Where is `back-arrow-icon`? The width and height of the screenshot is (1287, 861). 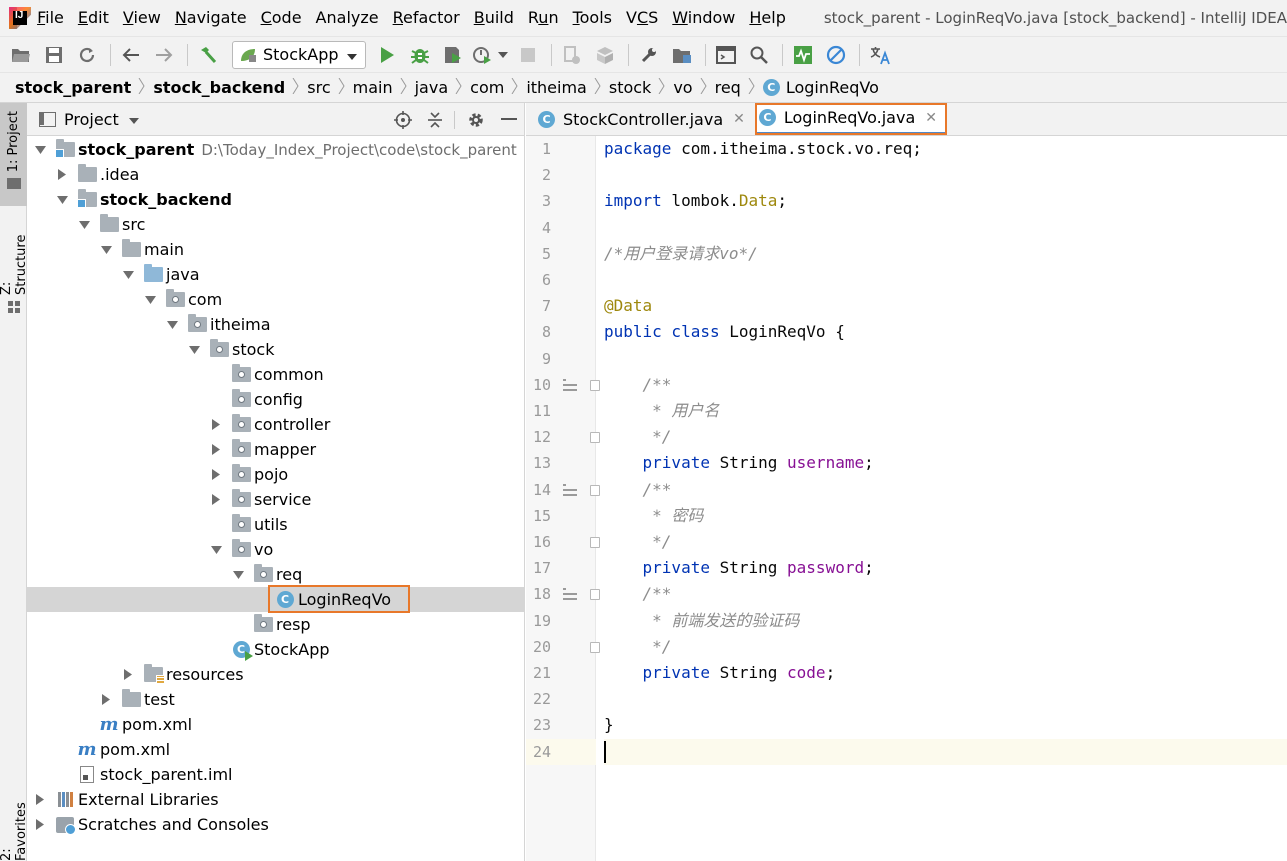
back-arrow-icon is located at coordinates (131, 55).